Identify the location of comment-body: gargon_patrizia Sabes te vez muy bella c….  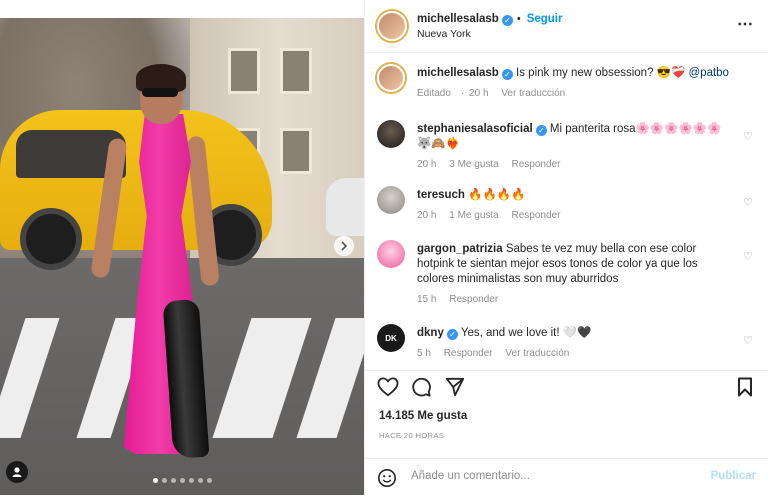
(576, 274).